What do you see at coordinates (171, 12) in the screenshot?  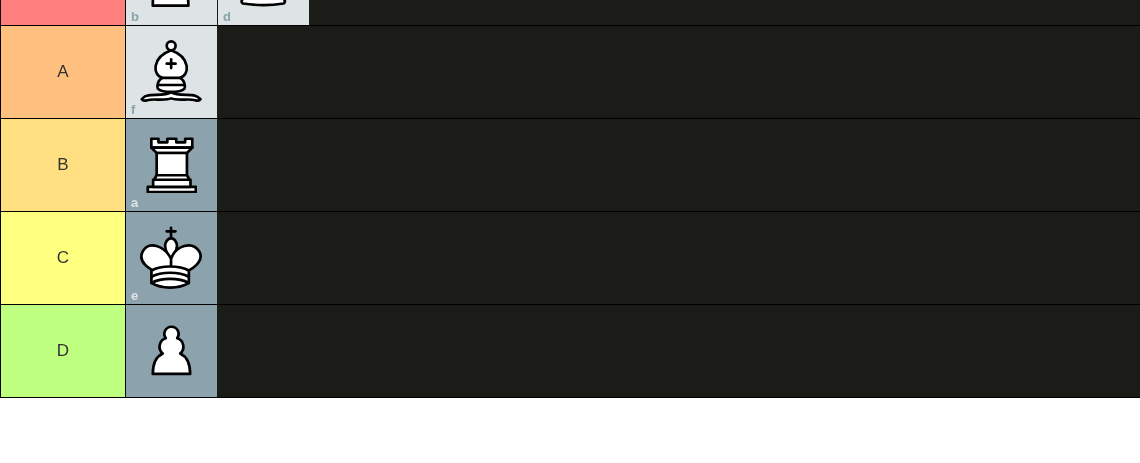 I see `piece-tile: b` at bounding box center [171, 12].